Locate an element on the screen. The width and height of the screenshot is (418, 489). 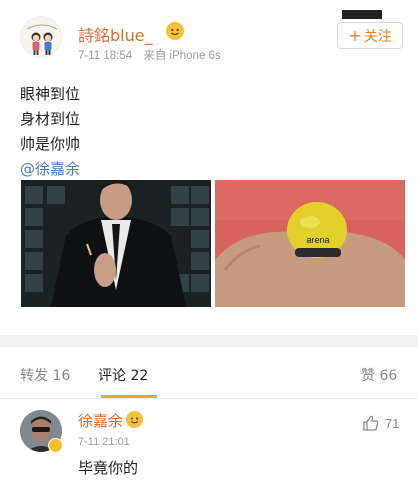
post-source: 来自 iPhone 6s is located at coordinates (182, 56).